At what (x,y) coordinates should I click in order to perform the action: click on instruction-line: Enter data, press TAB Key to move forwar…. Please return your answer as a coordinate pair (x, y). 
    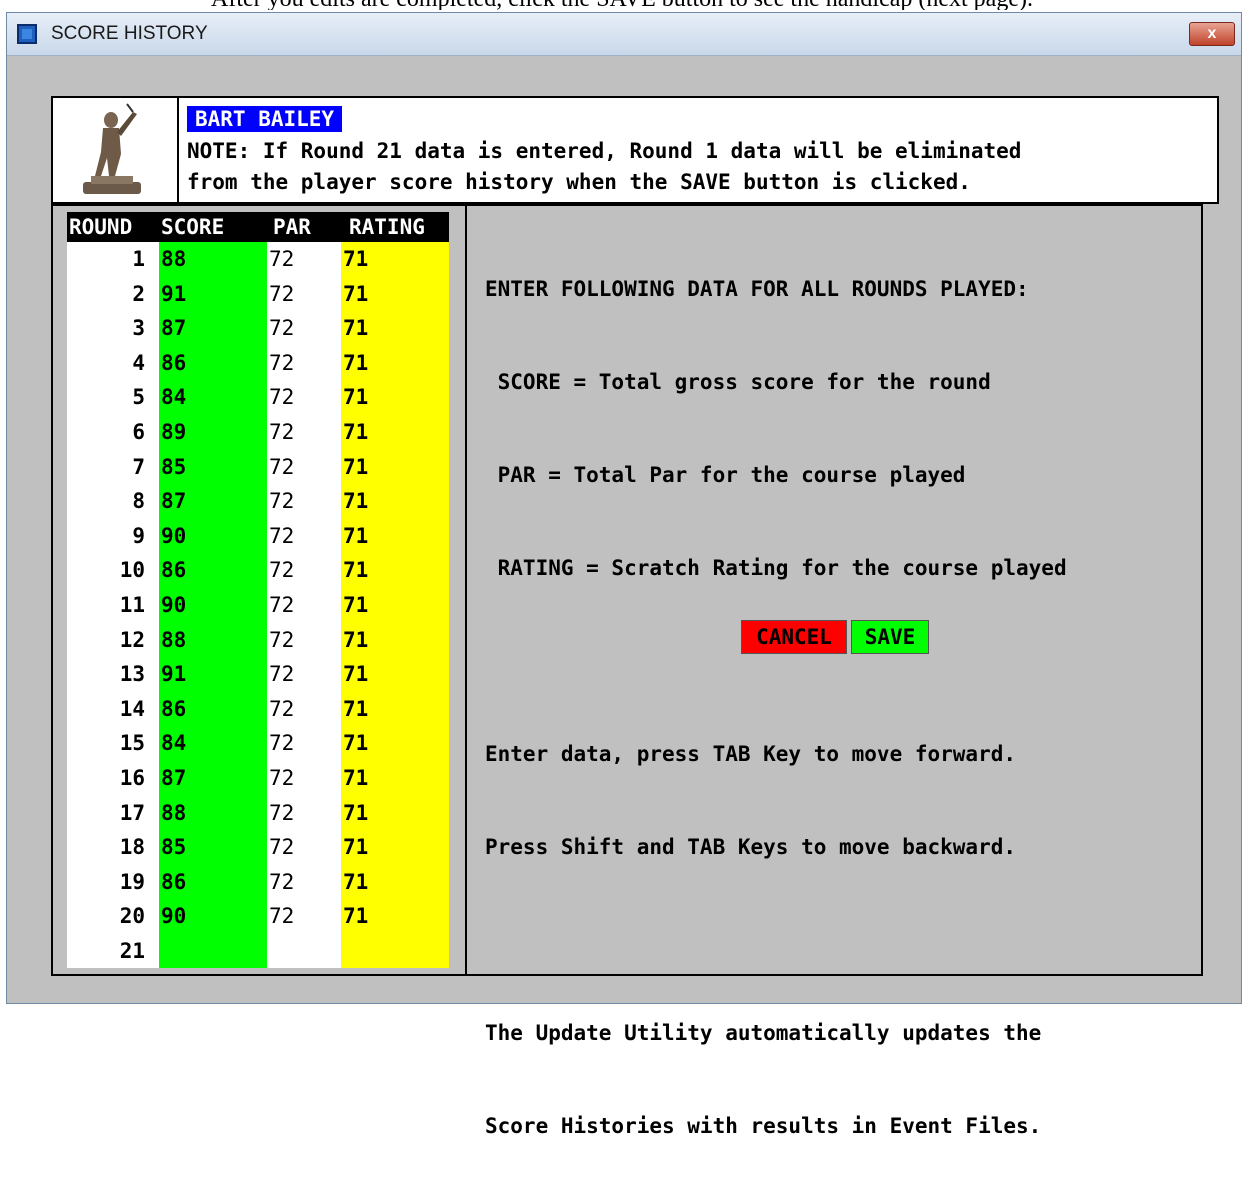
    Looking at the image, I should click on (751, 754).